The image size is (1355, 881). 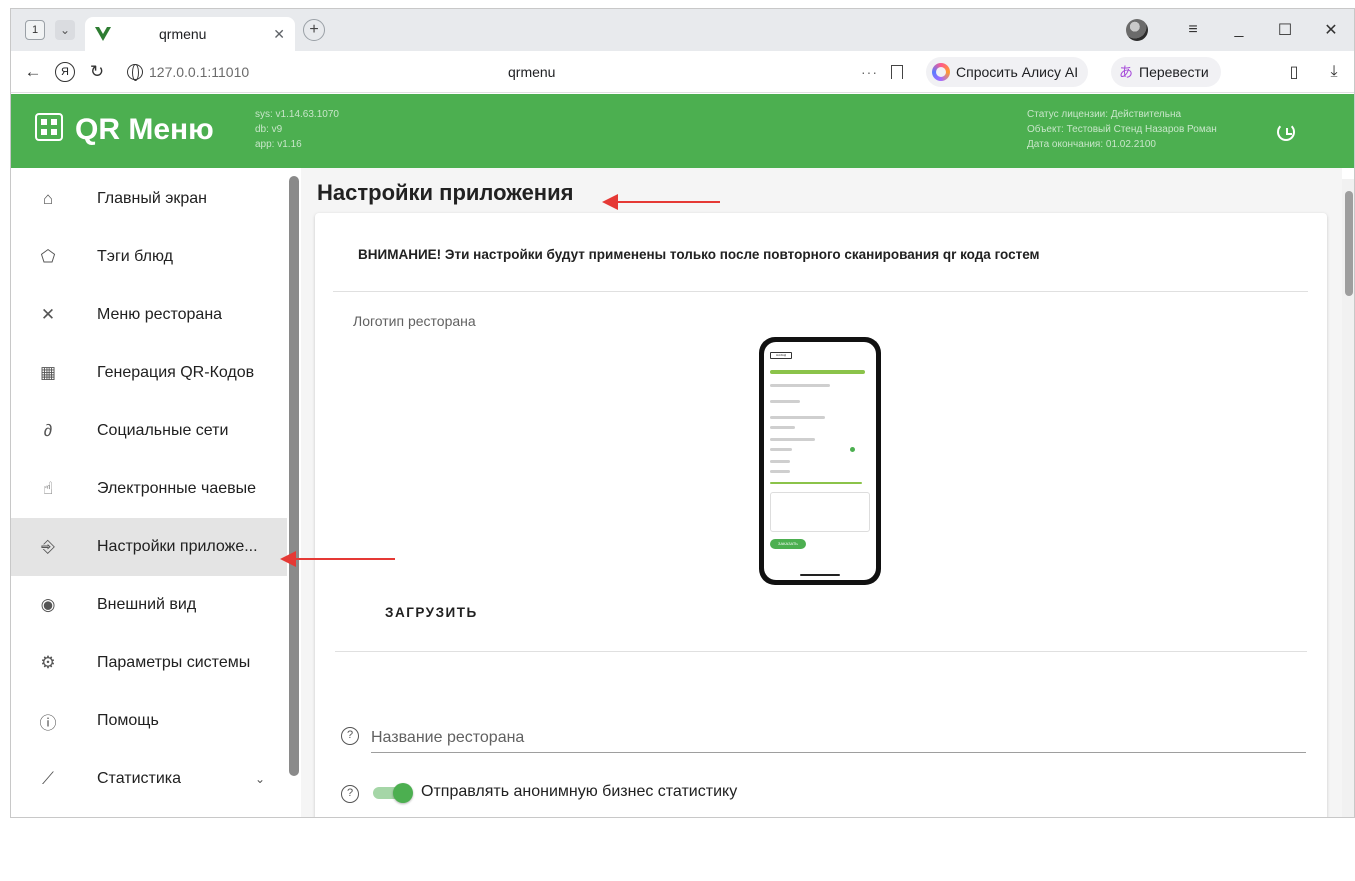 I want to click on download-icon: ⤓, so click(x=1334, y=72).